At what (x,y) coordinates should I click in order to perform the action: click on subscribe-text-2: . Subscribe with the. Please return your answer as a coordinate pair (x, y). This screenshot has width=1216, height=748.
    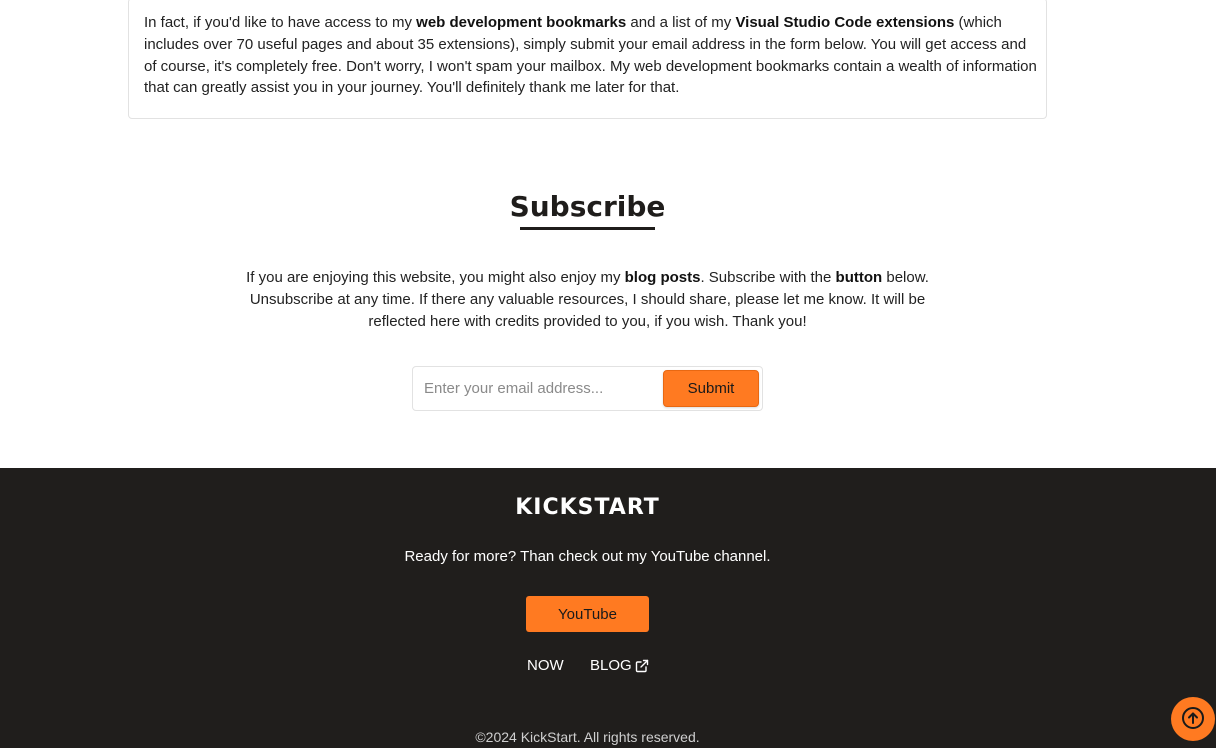
    Looking at the image, I should click on (768, 277).